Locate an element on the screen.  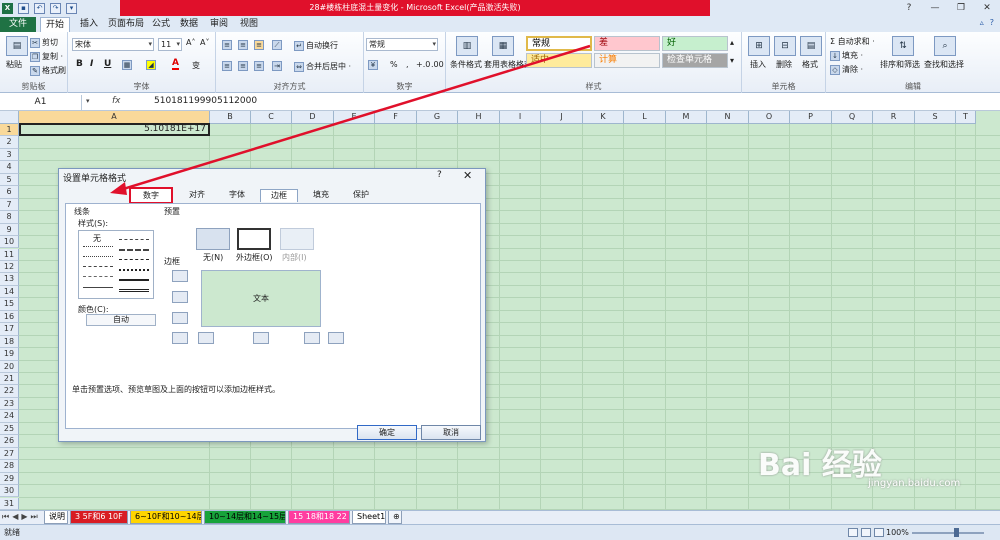
prev-sheet-icon: ◀ is located at coordinates (15, 517).